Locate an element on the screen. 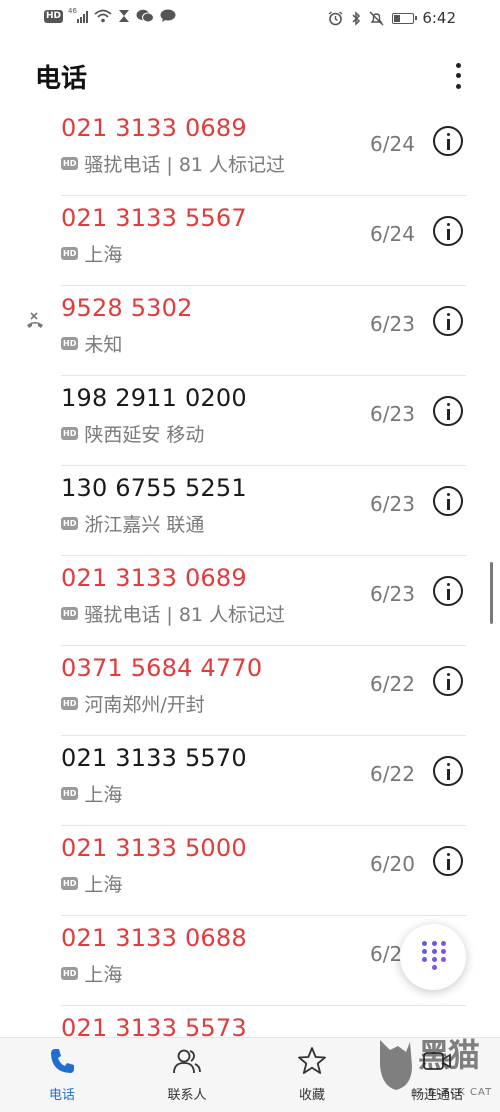 Image resolution: width=500 pixels, height=1112 pixels. caller-location: 陕西延安 移动 is located at coordinates (144, 435).